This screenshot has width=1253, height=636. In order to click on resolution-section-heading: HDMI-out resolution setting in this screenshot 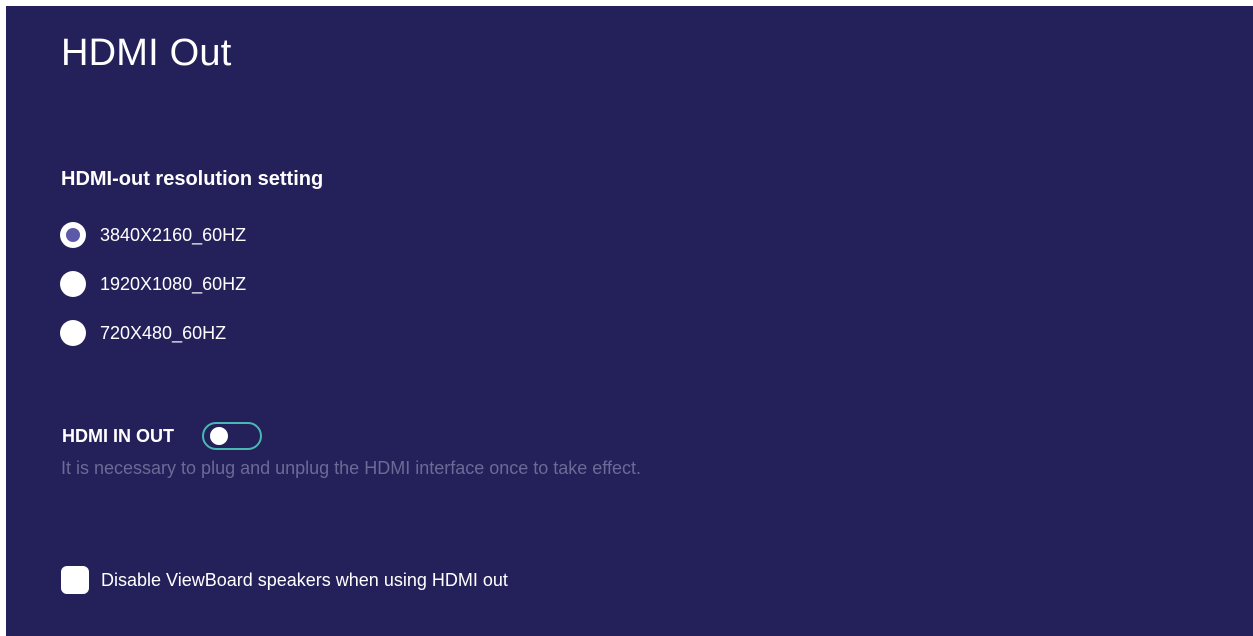, I will do `click(192, 179)`.